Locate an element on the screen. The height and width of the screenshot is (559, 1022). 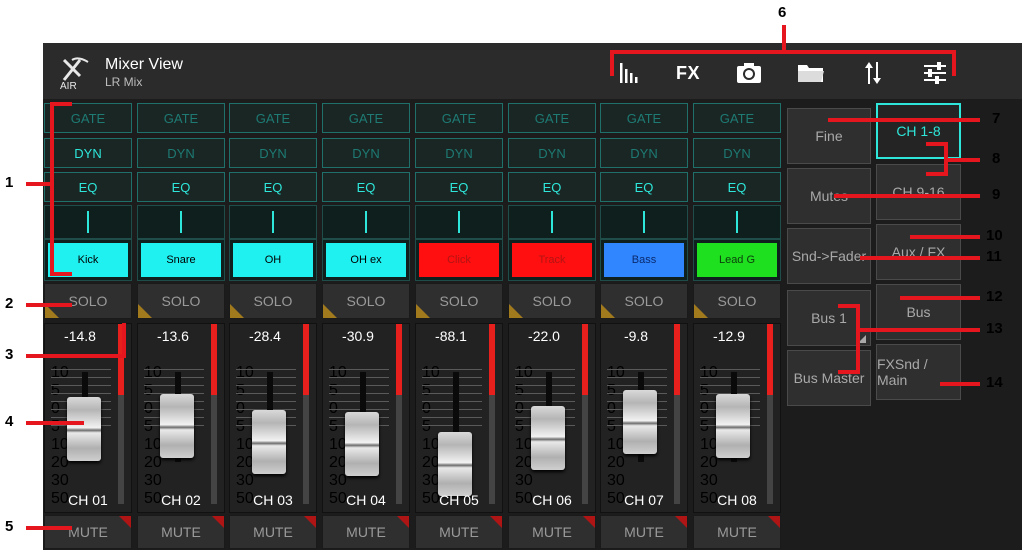
page-title: Mixer View is located at coordinates (144, 64).